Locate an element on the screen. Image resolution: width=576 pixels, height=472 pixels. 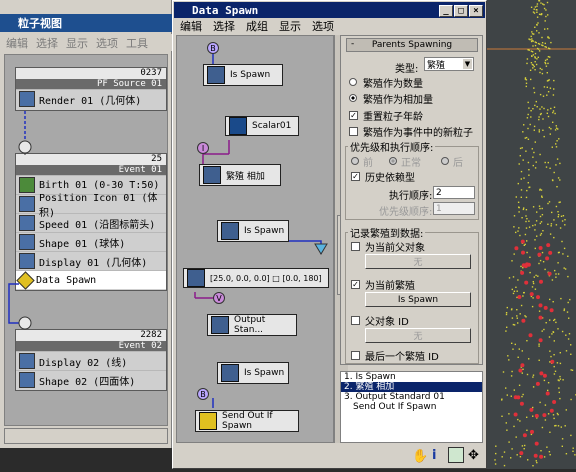
check-new-particle is located at coordinates (353, 131).